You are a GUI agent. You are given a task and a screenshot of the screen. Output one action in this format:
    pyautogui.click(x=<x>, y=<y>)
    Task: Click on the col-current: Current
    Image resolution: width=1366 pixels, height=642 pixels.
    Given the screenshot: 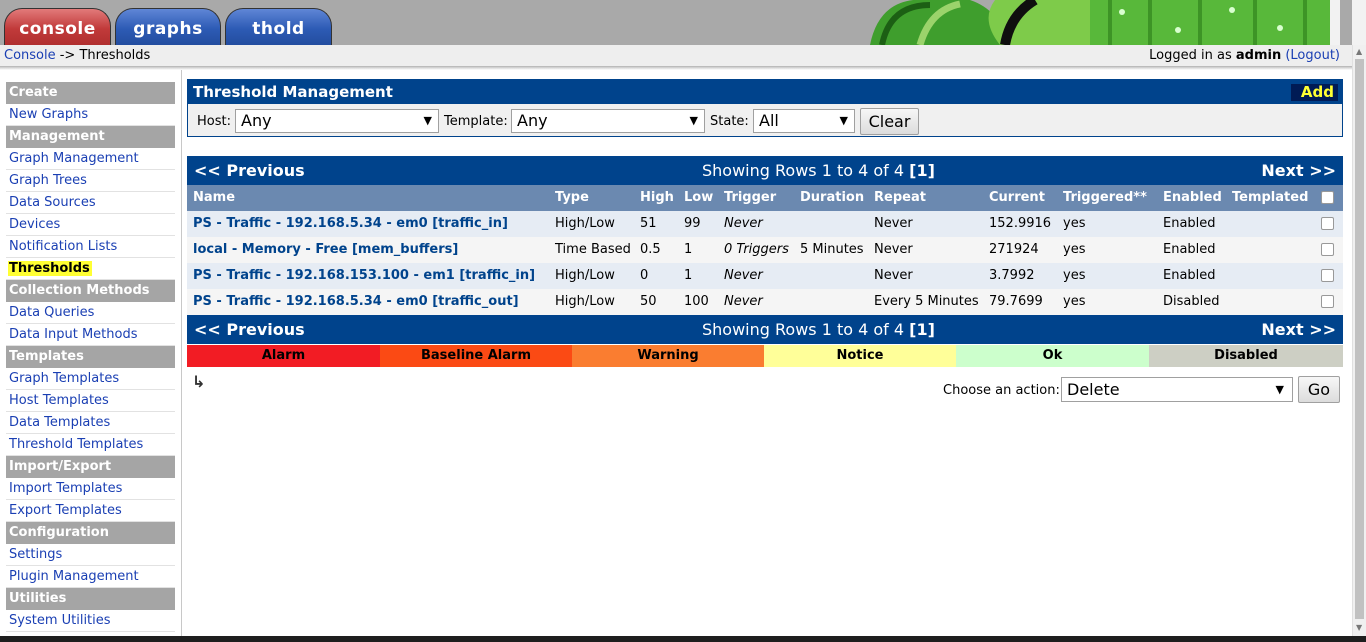 What is the action you would take?
    pyautogui.click(x=1017, y=198)
    